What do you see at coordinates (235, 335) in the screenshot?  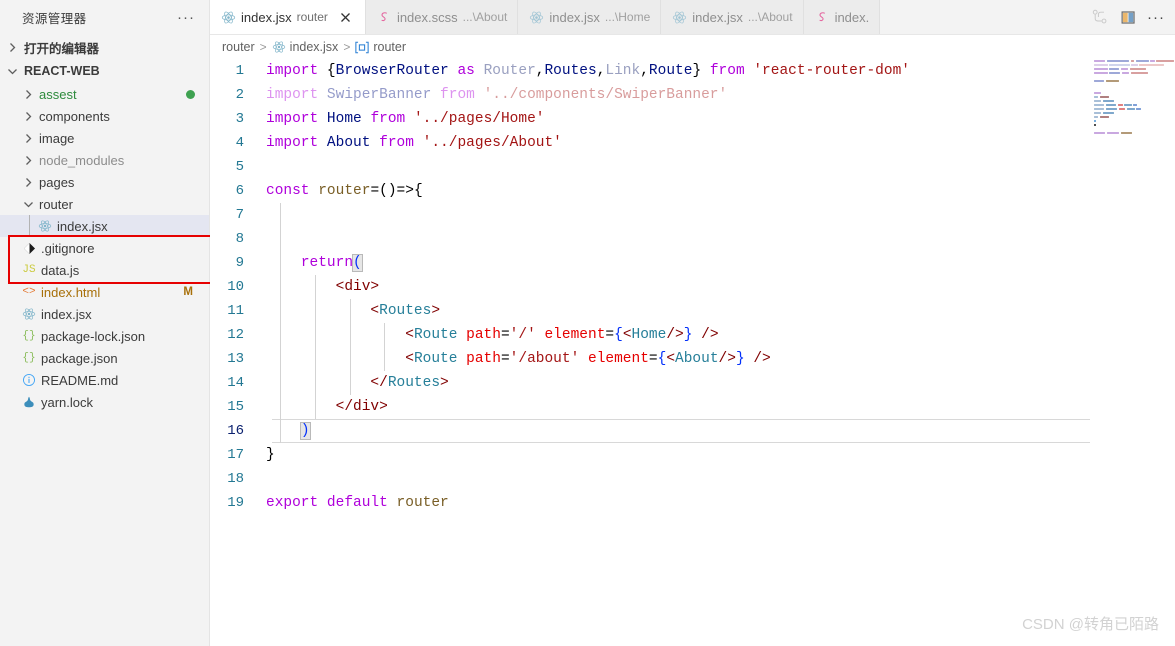 I see `line-number: 12` at bounding box center [235, 335].